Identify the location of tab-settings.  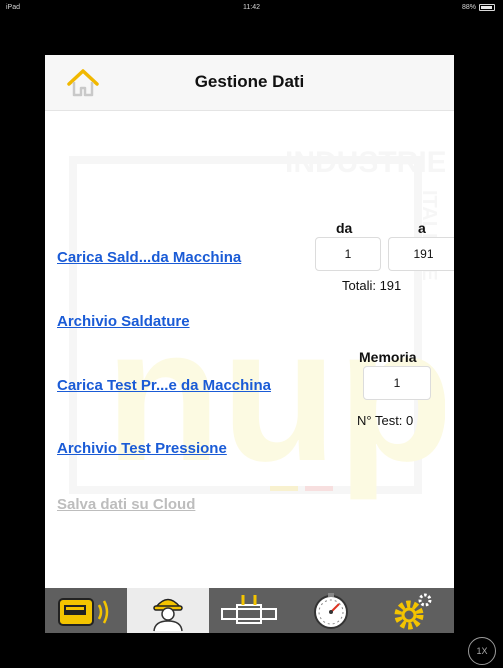
(413, 610).